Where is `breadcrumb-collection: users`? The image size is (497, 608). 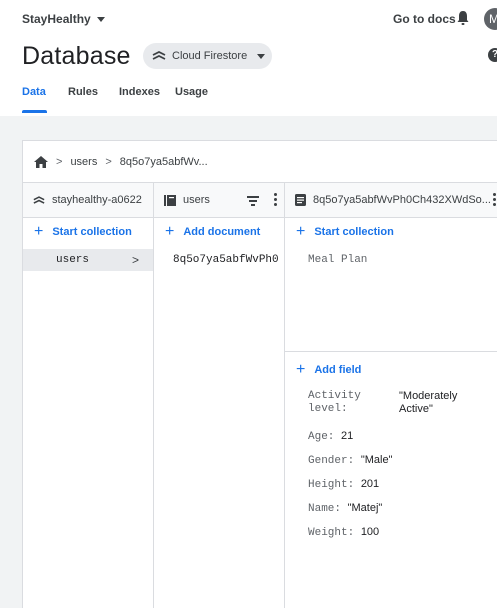
breadcrumb-collection: users is located at coordinates (83, 162).